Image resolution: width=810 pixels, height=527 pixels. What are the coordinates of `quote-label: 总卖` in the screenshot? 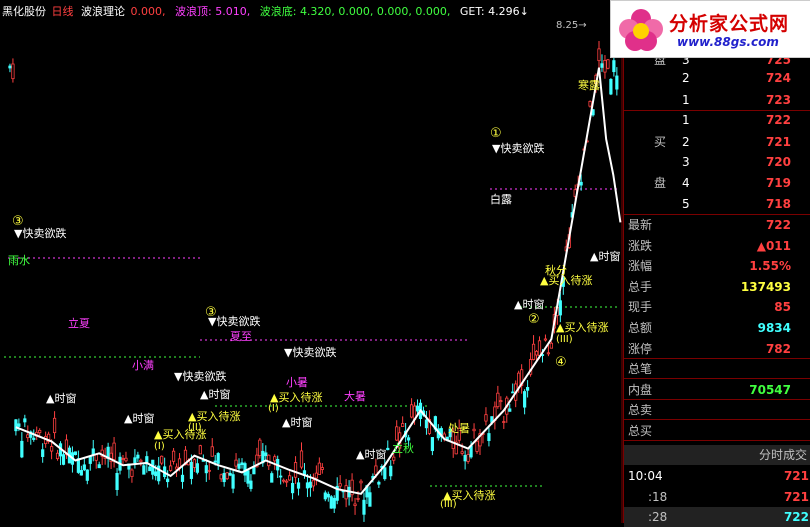 It's located at (640, 410).